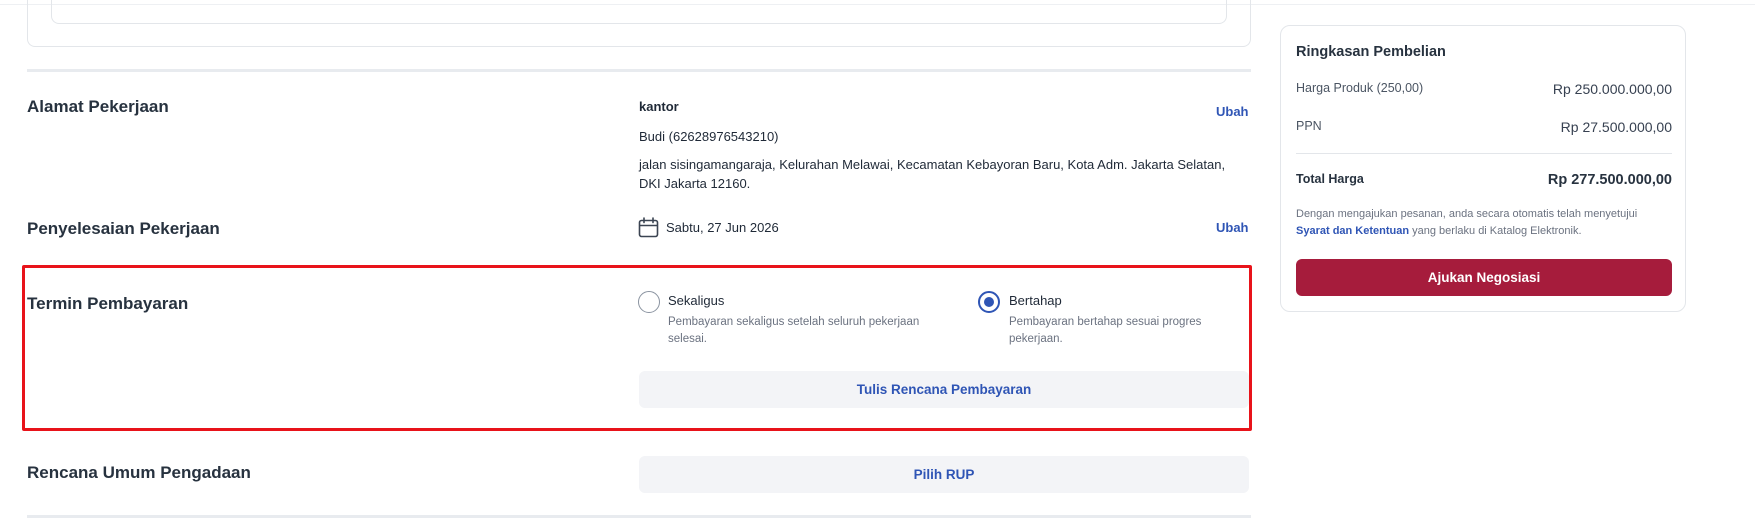  I want to click on option-sekaligus-desc-2: selesai., so click(687, 339).